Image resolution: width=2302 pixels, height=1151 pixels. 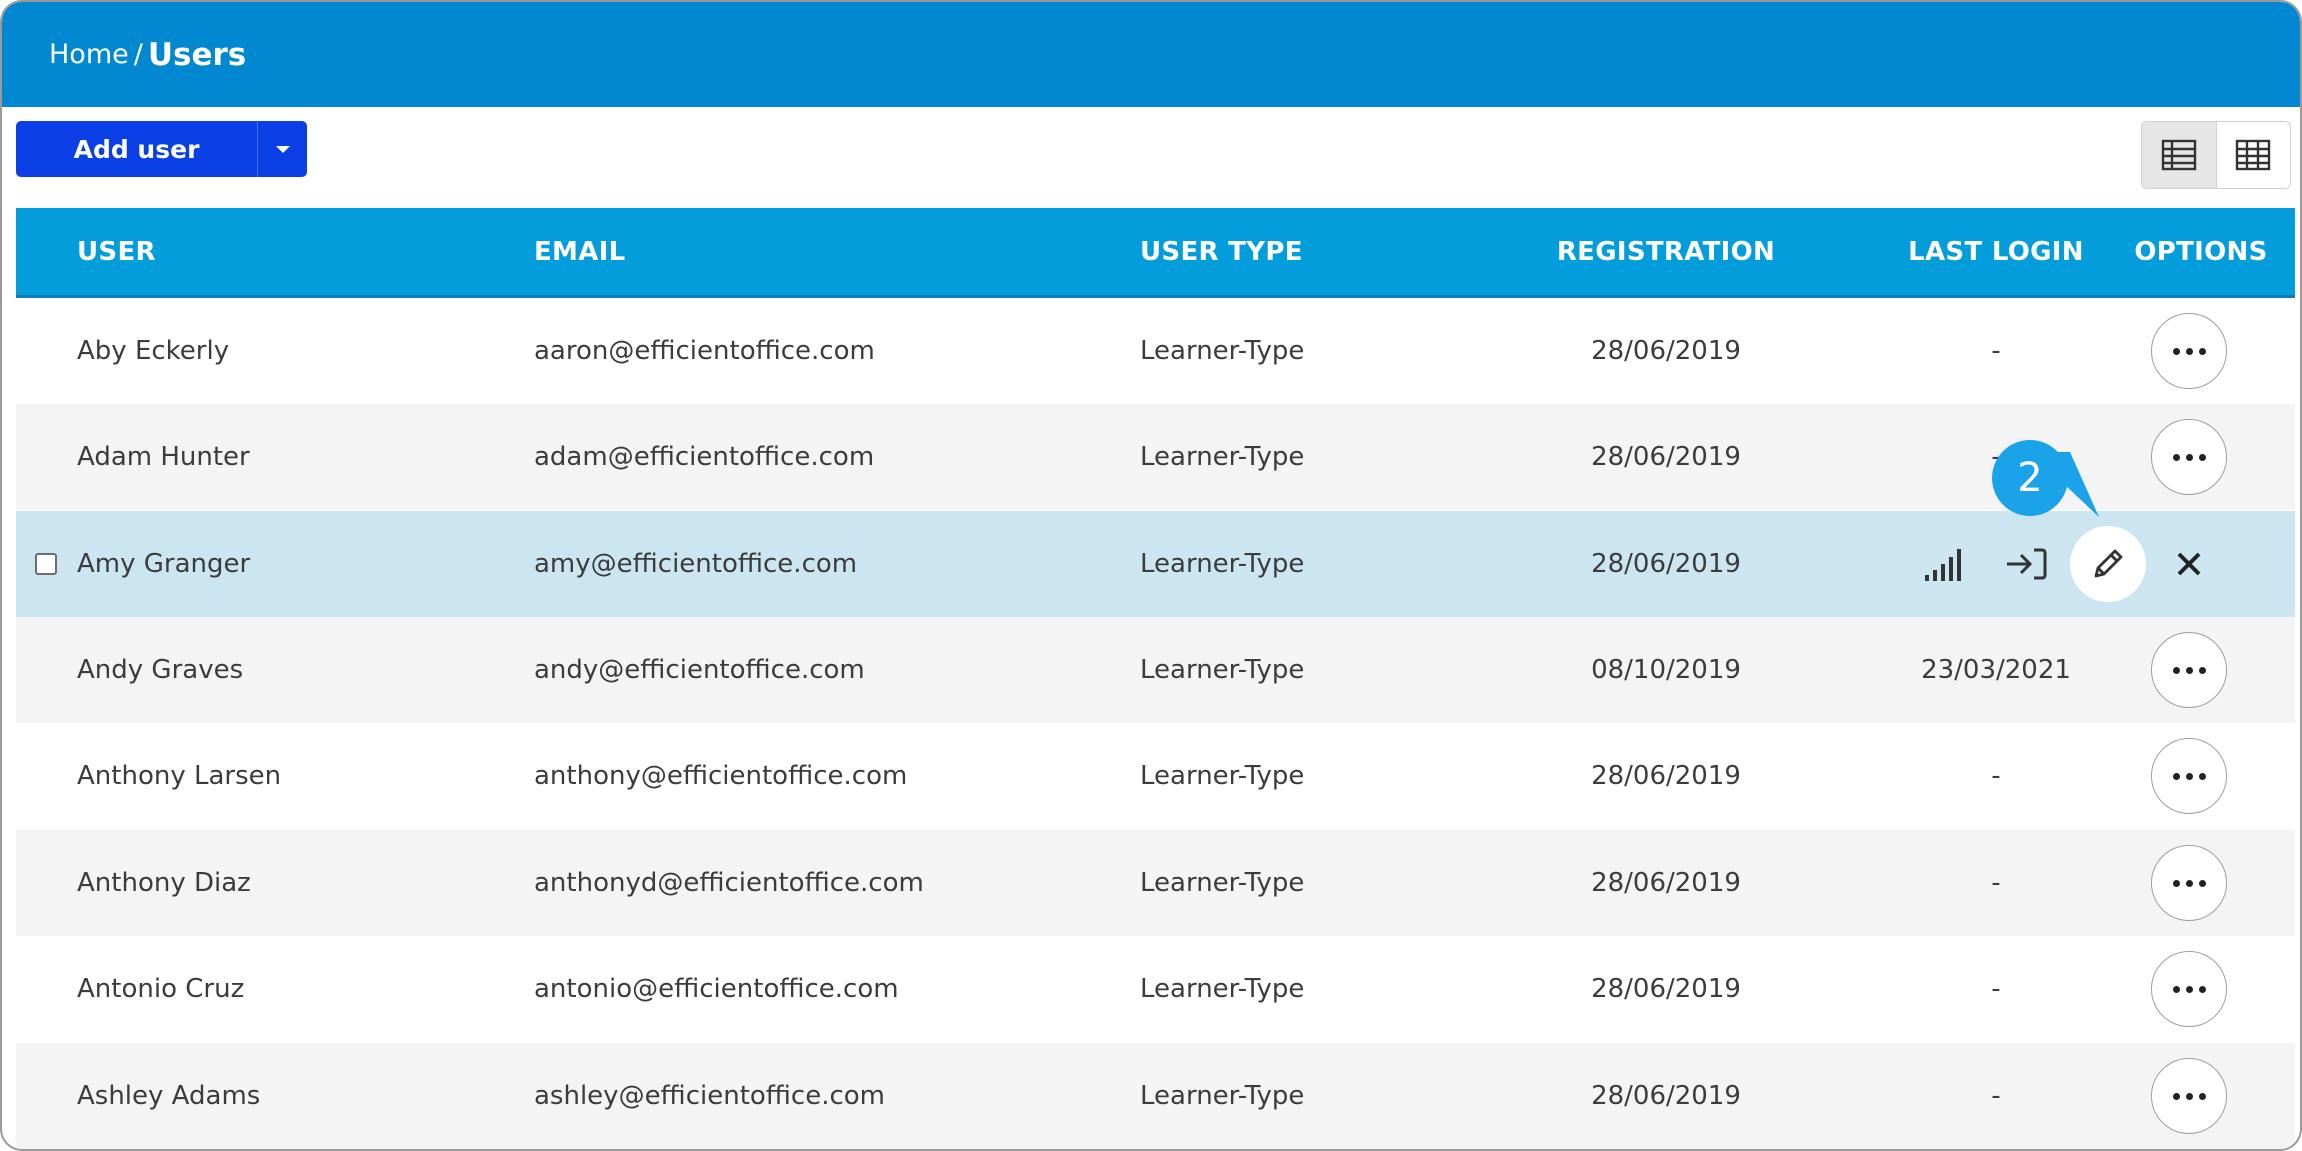 What do you see at coordinates (179, 776) in the screenshot?
I see `user-name: Anthony Larsen` at bounding box center [179, 776].